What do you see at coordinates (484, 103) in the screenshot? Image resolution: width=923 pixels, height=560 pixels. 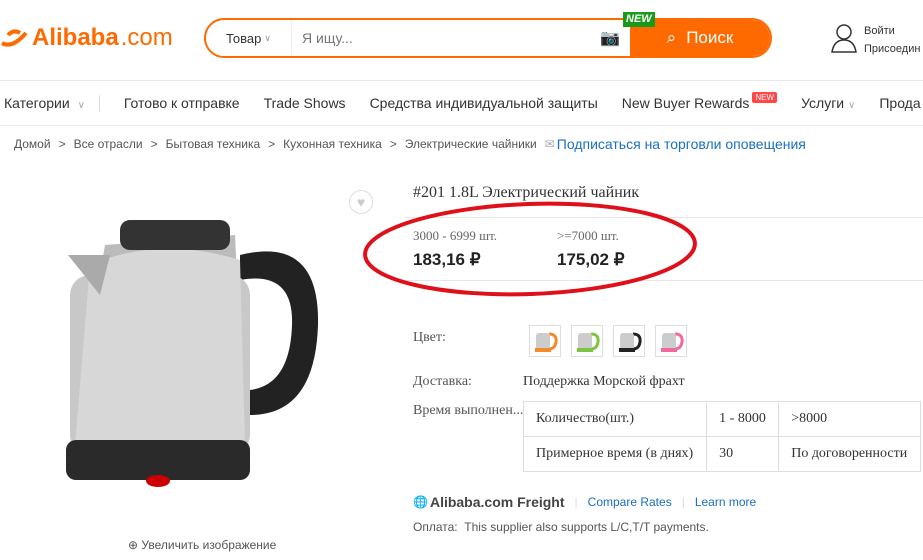 I see `nav-ppe: Средства индивидуальной защиты` at bounding box center [484, 103].